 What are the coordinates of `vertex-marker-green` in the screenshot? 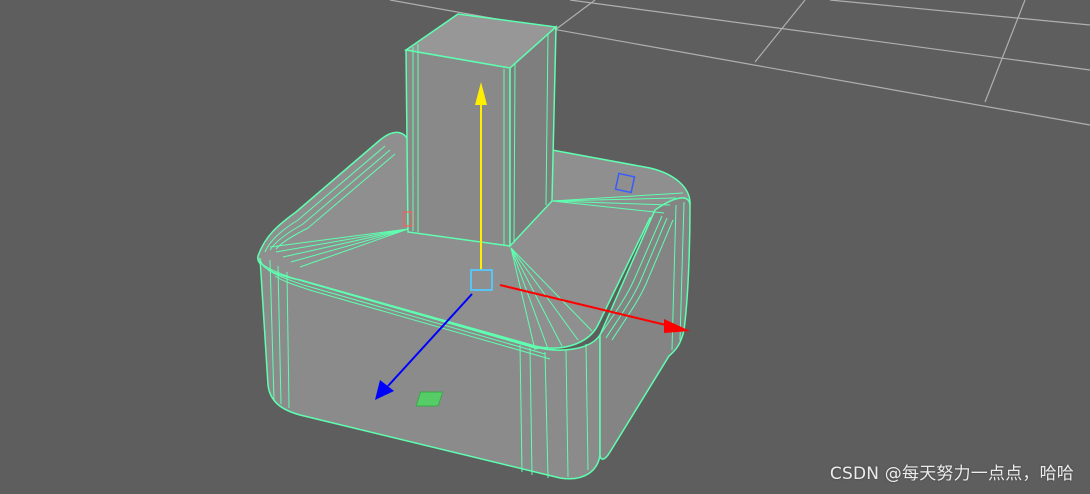 It's located at (429, 399).